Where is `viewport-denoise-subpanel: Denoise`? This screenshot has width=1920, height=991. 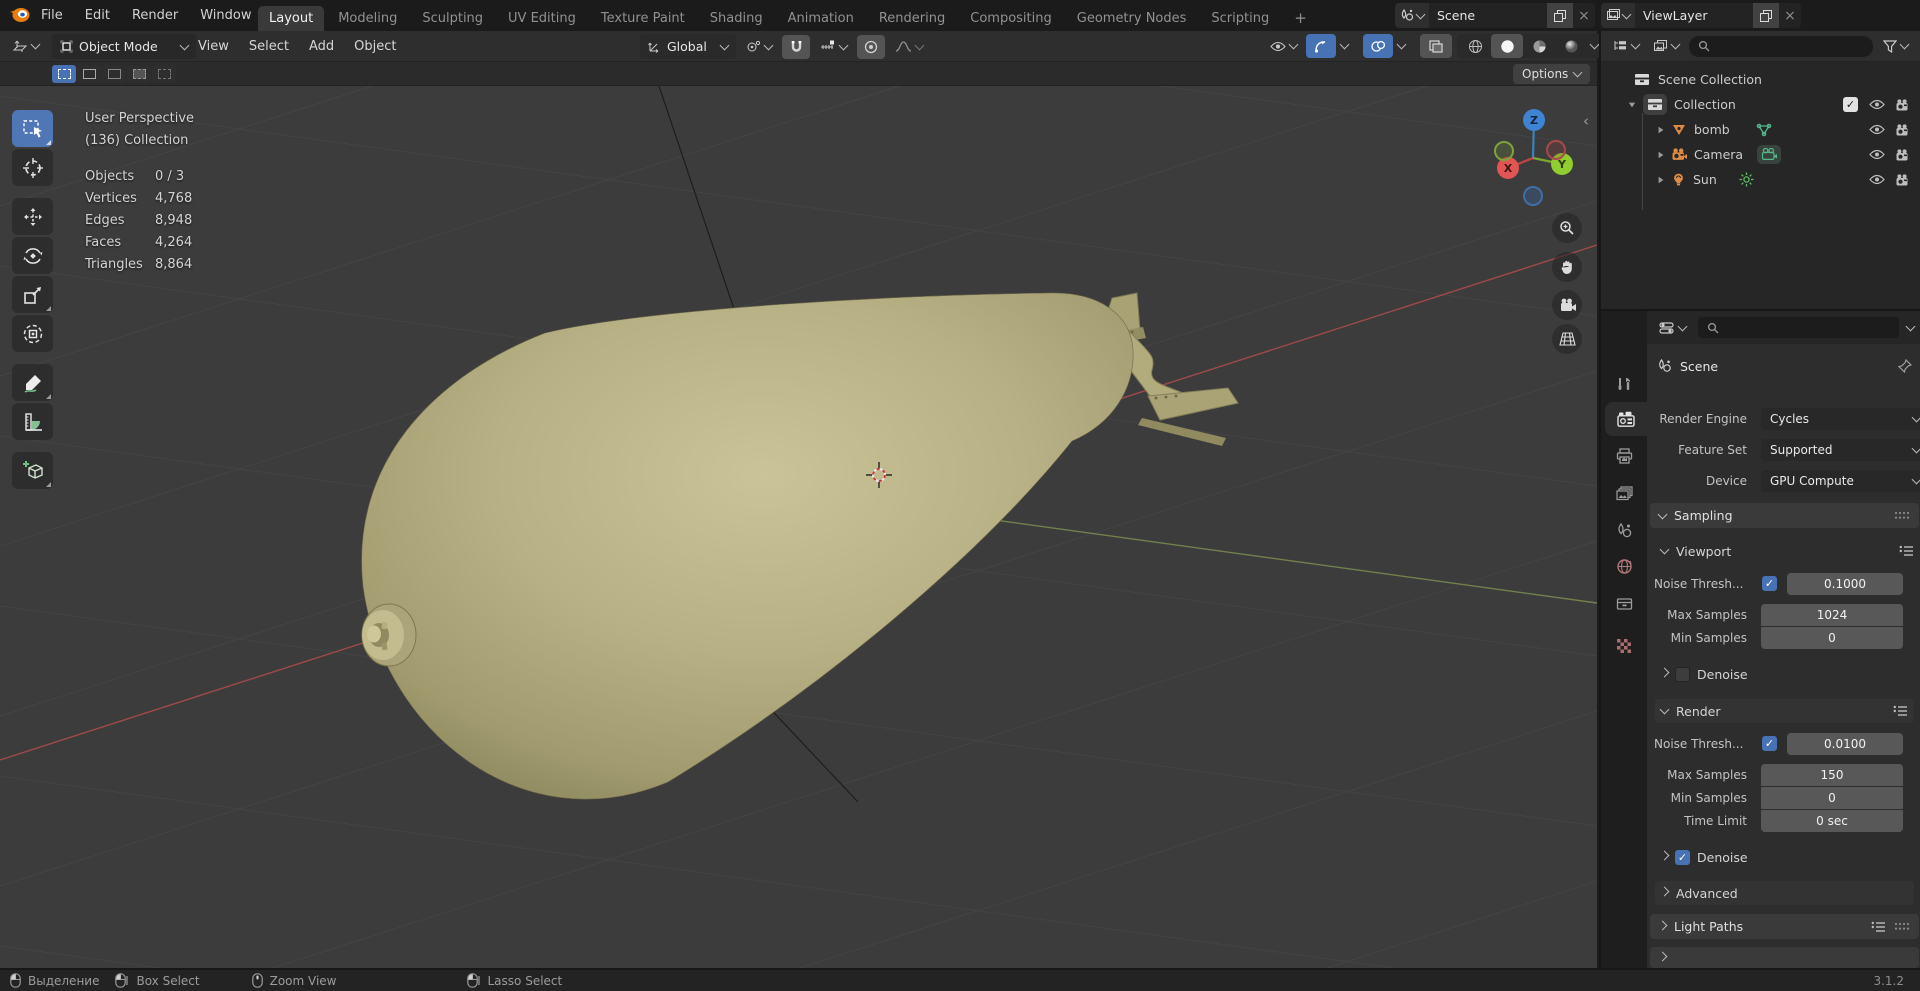
viewport-denoise-subpanel: Denoise is located at coordinates (1703, 674).